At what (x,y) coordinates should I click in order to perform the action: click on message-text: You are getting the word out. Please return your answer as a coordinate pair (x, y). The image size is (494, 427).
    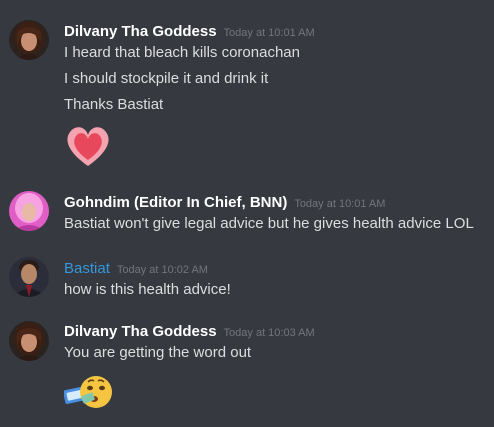
    Looking at the image, I should click on (158, 352).